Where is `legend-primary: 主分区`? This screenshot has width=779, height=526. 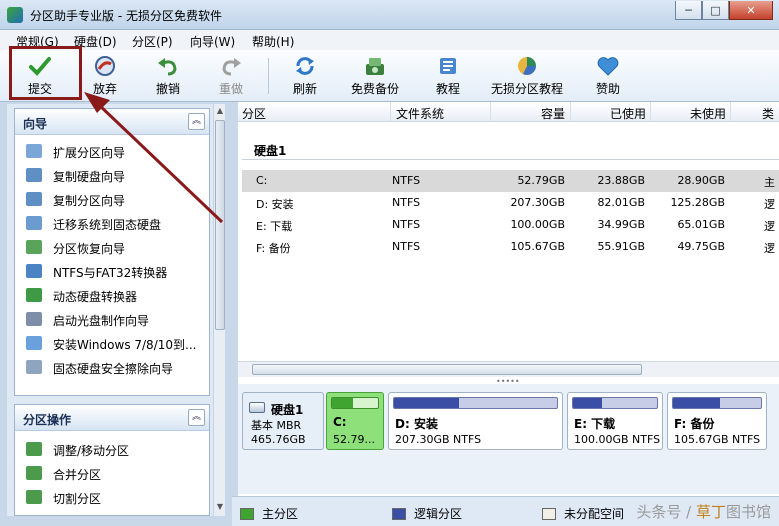
legend-primary: 主分区 is located at coordinates (269, 513).